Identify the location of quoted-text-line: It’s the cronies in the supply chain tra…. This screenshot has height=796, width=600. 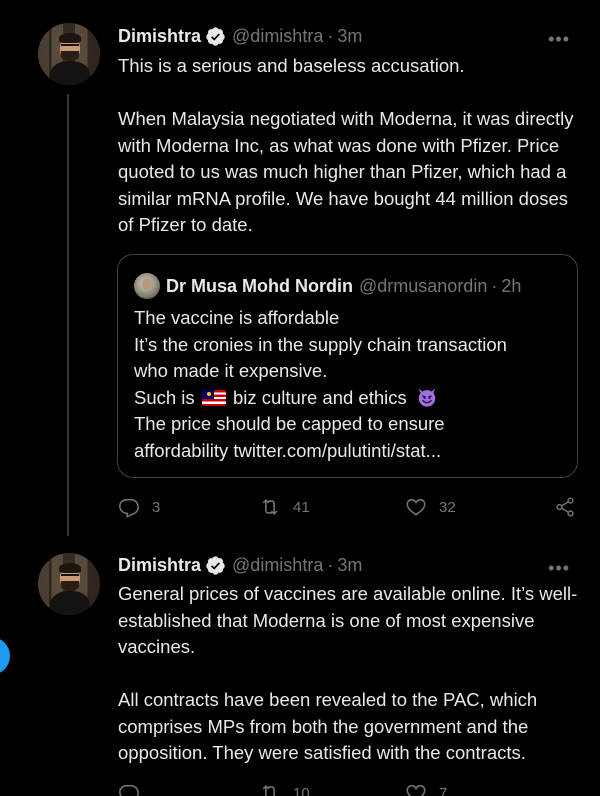
(320, 344).